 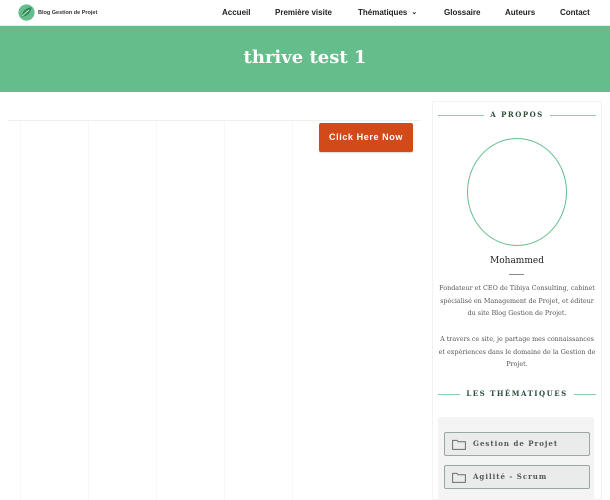 I want to click on topics-heading-text: LES THÉMATIQUES, so click(x=517, y=393).